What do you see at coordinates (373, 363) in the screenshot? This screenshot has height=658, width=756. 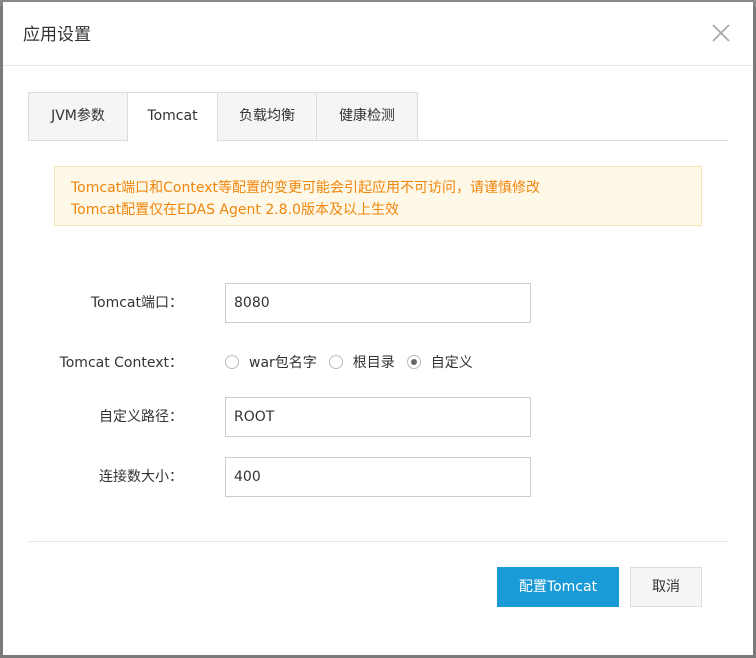 I see `radio-root-dir-label: 根目录` at bounding box center [373, 363].